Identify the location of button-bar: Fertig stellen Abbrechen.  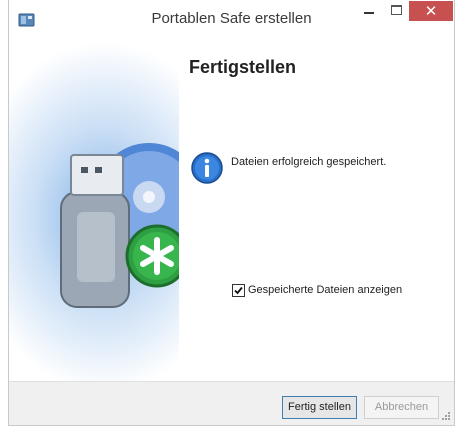
(231, 403).